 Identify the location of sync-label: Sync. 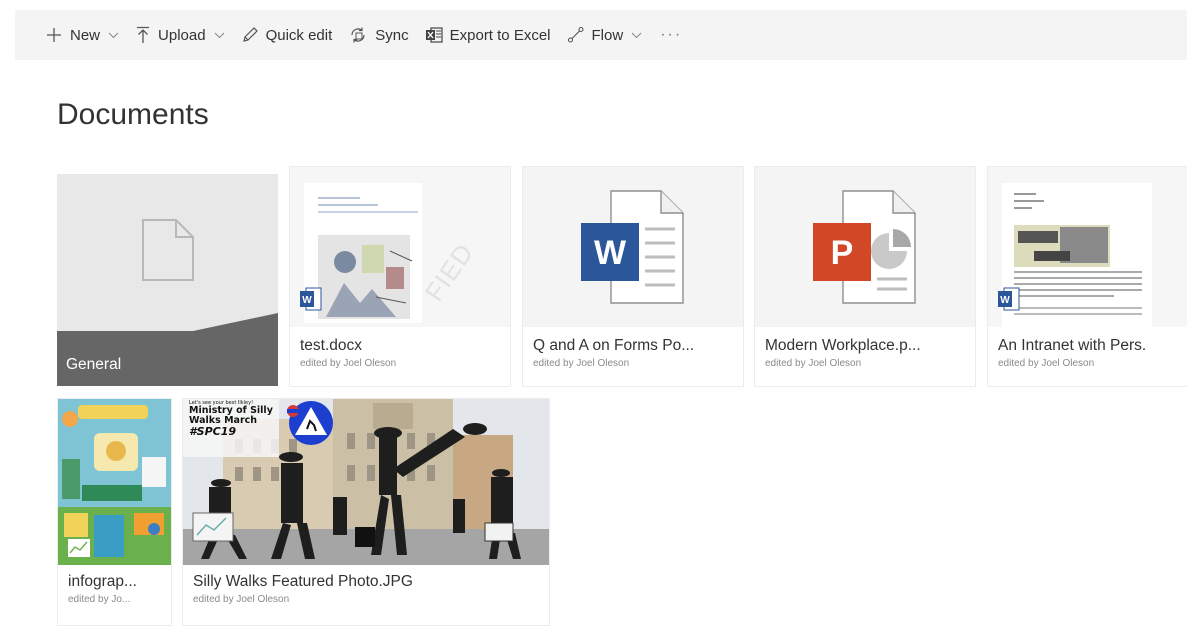
(392, 35).